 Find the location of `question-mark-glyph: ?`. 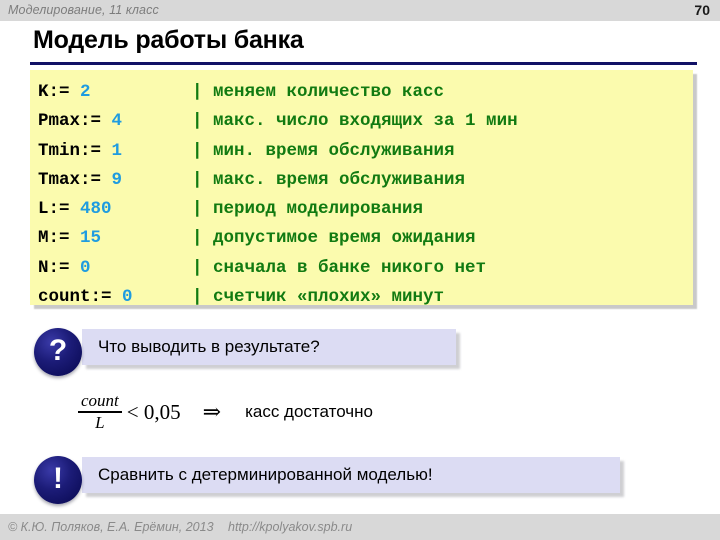

question-mark-glyph: ? is located at coordinates (58, 350).